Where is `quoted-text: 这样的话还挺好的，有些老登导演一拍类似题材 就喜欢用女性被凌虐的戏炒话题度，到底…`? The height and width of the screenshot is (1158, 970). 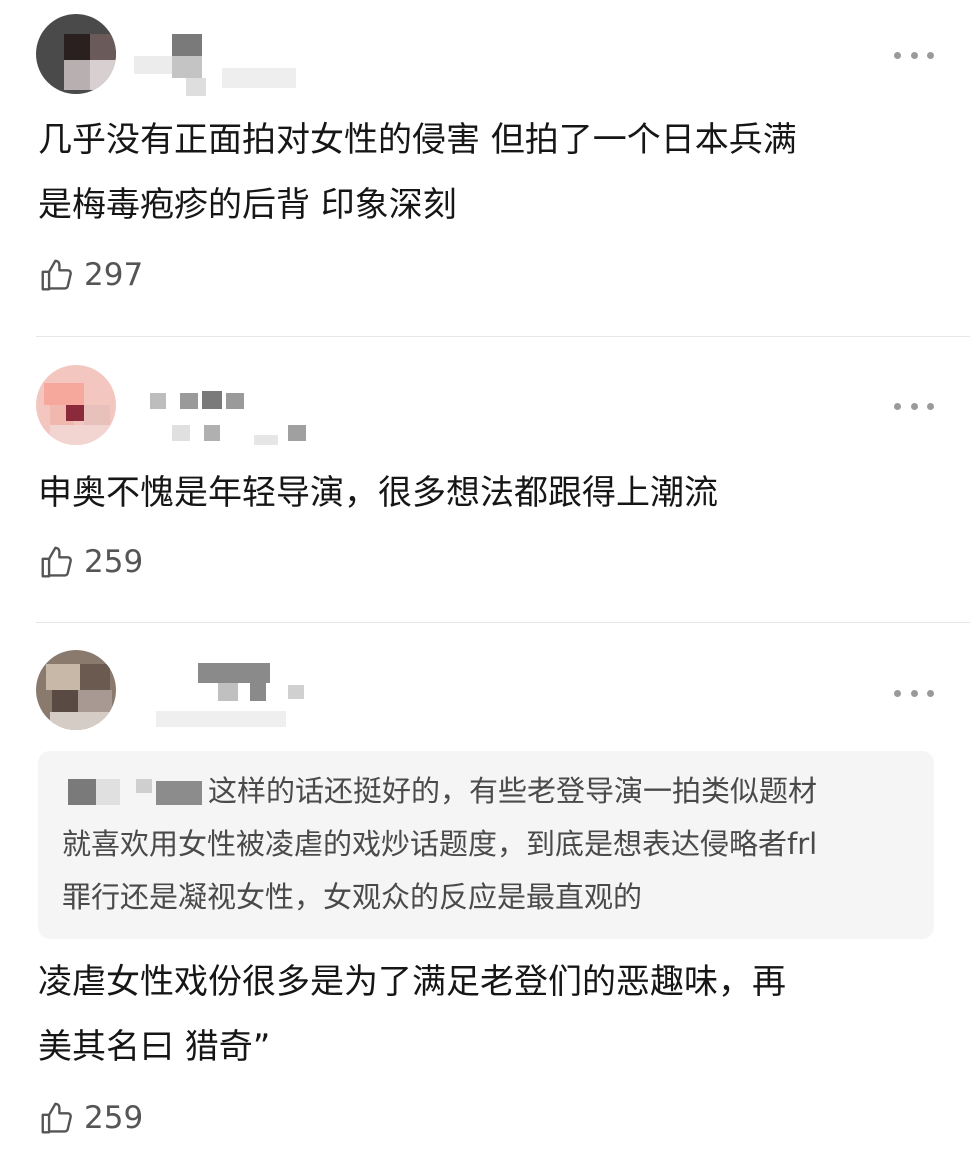 quoted-text: 这样的话还挺好的，有些老登导演一拍类似题材 就喜欢用女性被凌虐的戏炒话题度，到底… is located at coordinates (440, 844).